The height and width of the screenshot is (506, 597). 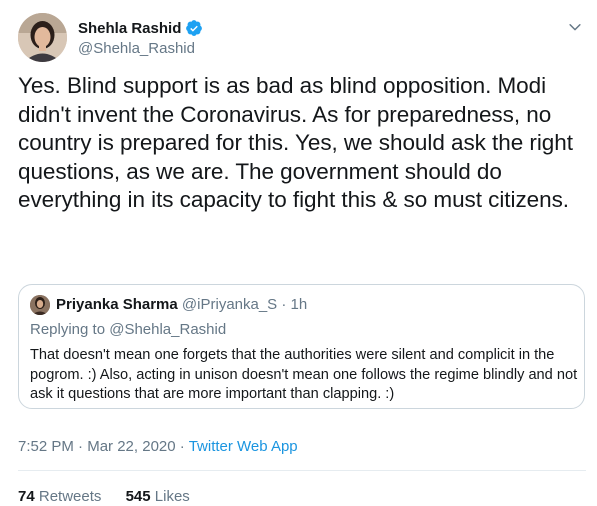 What do you see at coordinates (46, 446) in the screenshot?
I see `tweet-time: 7:52 PM` at bounding box center [46, 446].